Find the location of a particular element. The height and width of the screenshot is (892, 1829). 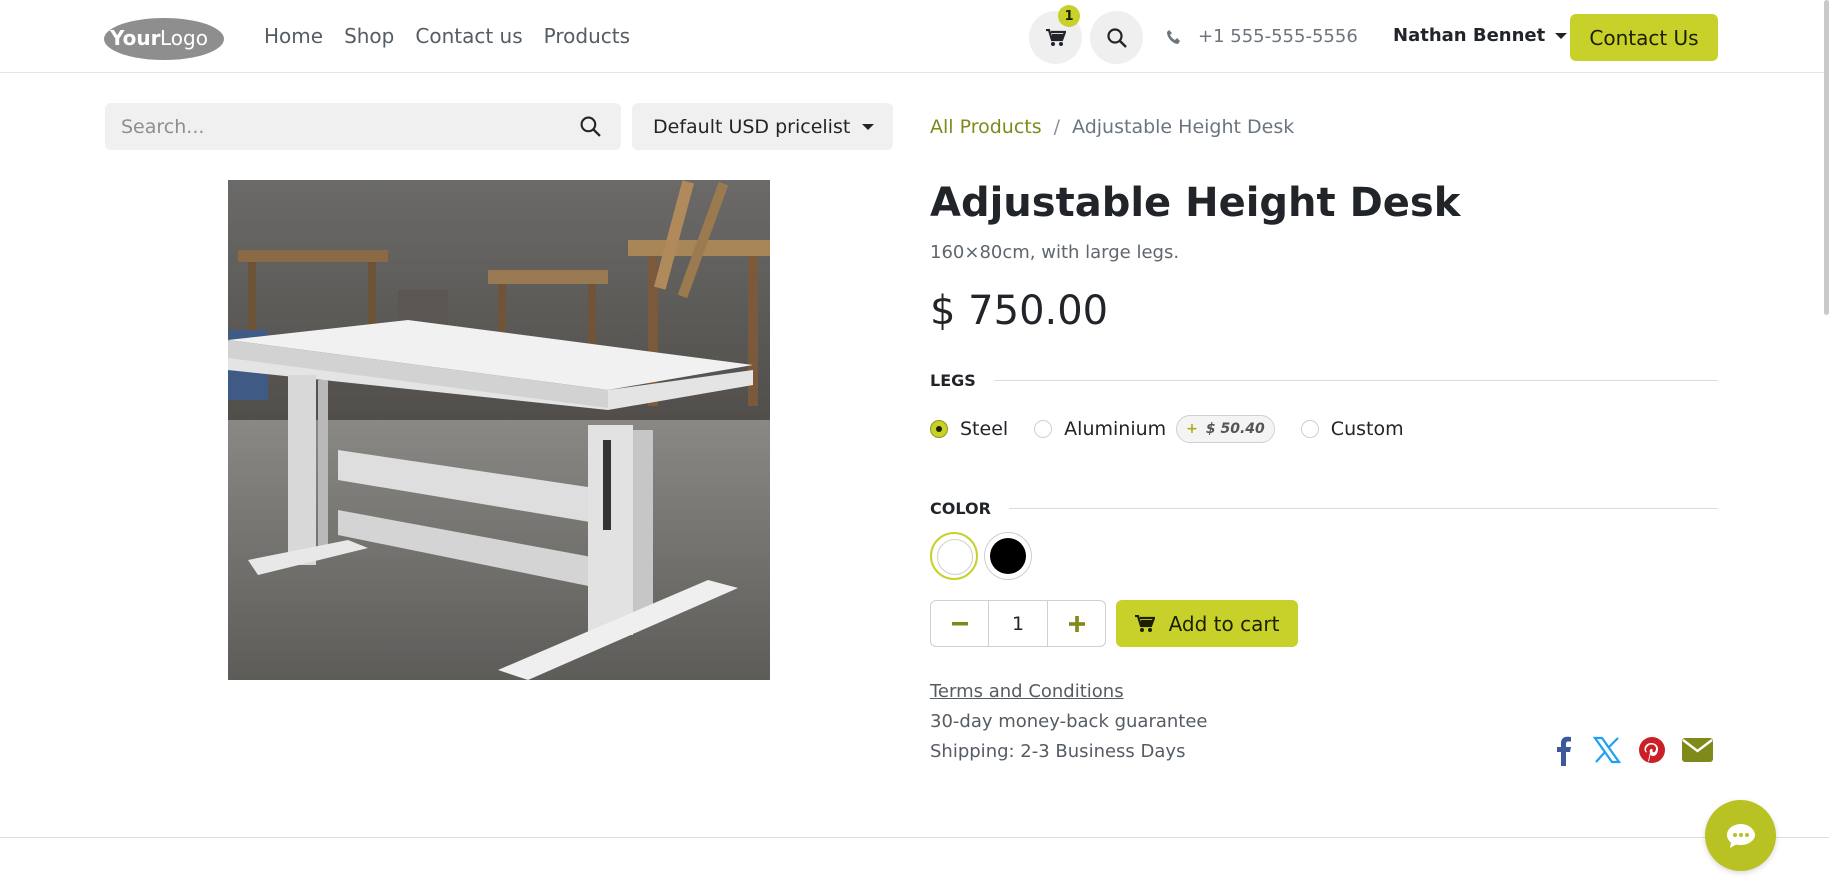

legs-options: Steel Aluminium + $ 50.40 Custom is located at coordinates (1167, 429).